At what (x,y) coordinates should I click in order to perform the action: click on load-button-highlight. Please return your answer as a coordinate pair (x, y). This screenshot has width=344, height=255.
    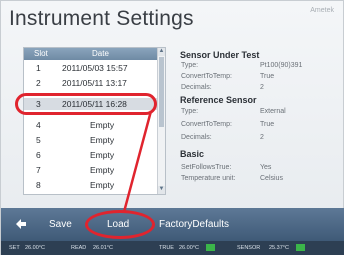
    Looking at the image, I should click on (120, 224).